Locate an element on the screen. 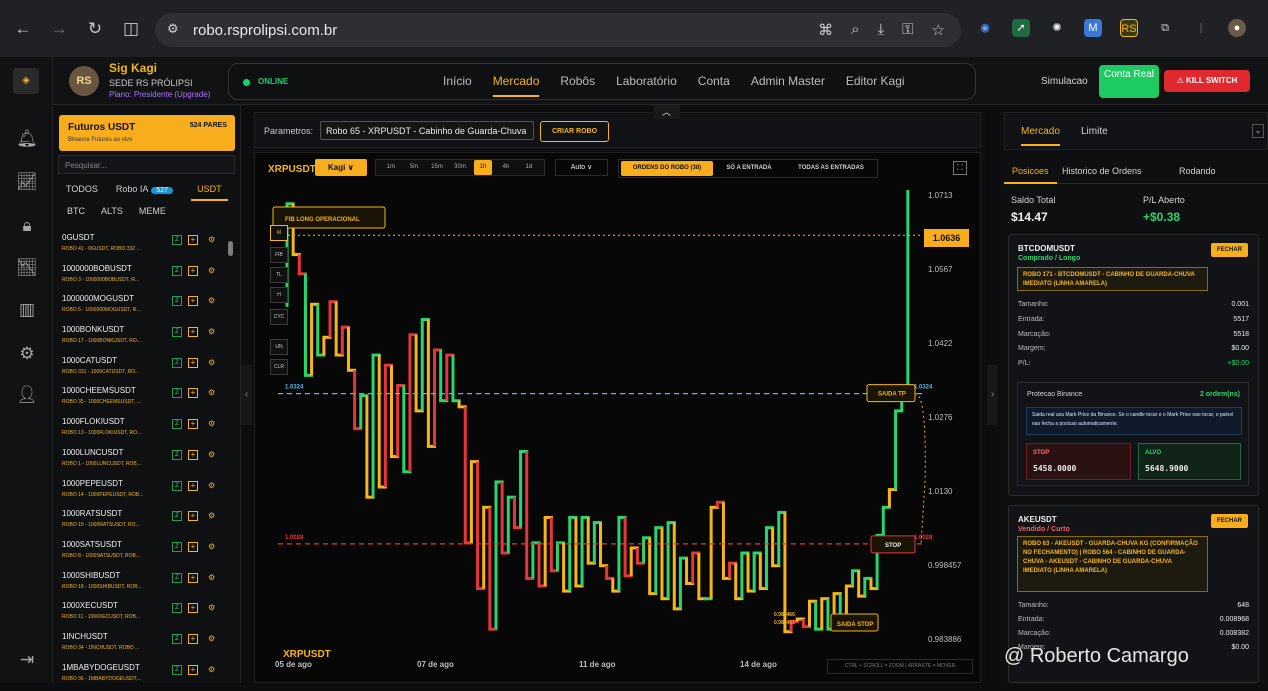 This screenshot has width=1268, height=691. logout-icon: ⇥ is located at coordinates (27, 660).